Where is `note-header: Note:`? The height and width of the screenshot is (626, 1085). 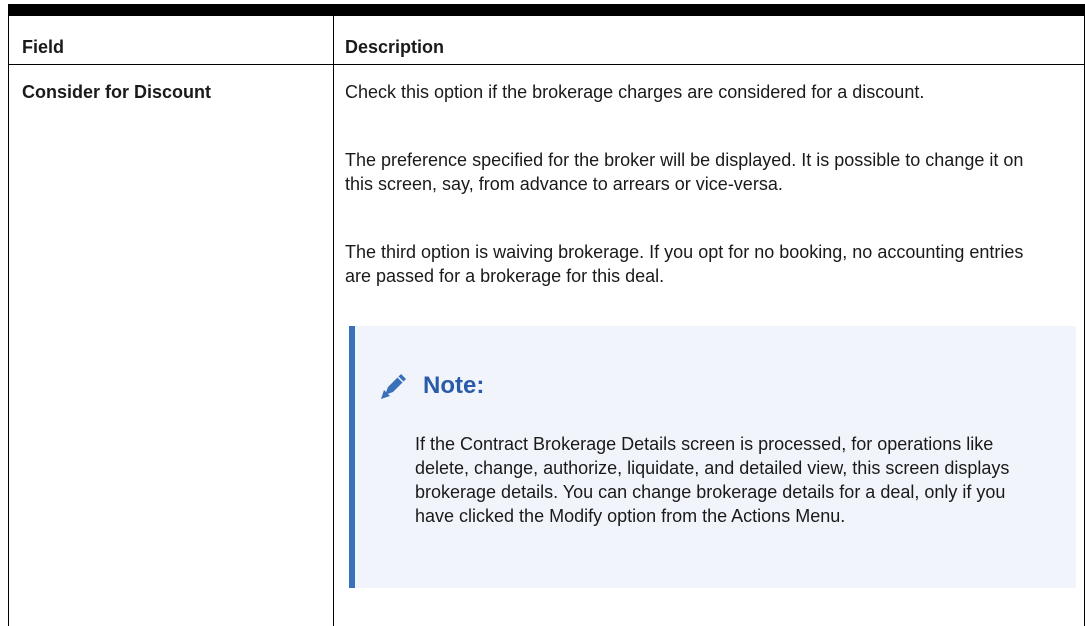 note-header: Note: is located at coordinates (430, 386).